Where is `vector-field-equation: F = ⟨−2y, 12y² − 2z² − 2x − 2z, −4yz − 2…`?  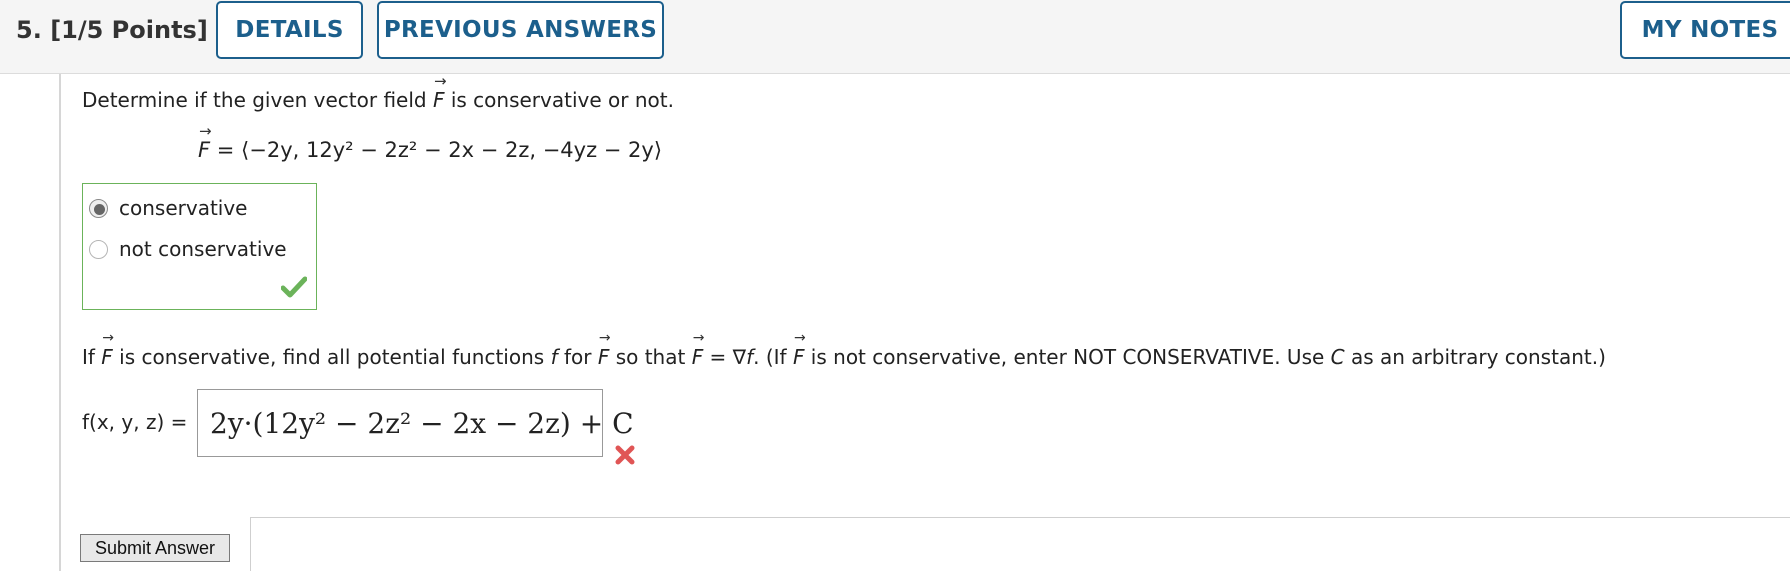 vector-field-equation: F = ⟨−2y, 12y² − 2z² − 2x − 2z, −4yz − 2… is located at coordinates (430, 142).